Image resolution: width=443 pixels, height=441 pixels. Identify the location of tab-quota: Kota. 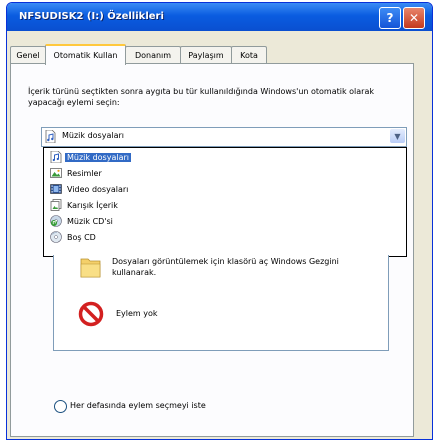
(249, 54).